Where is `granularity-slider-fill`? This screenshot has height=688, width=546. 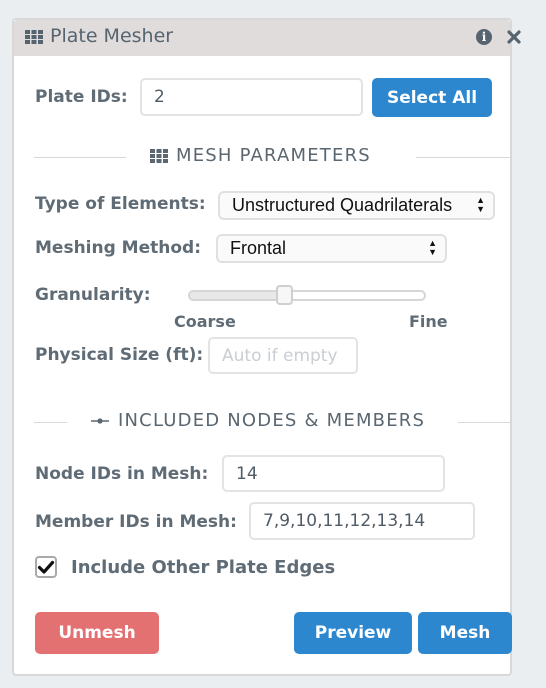 granularity-slider-fill is located at coordinates (238, 295).